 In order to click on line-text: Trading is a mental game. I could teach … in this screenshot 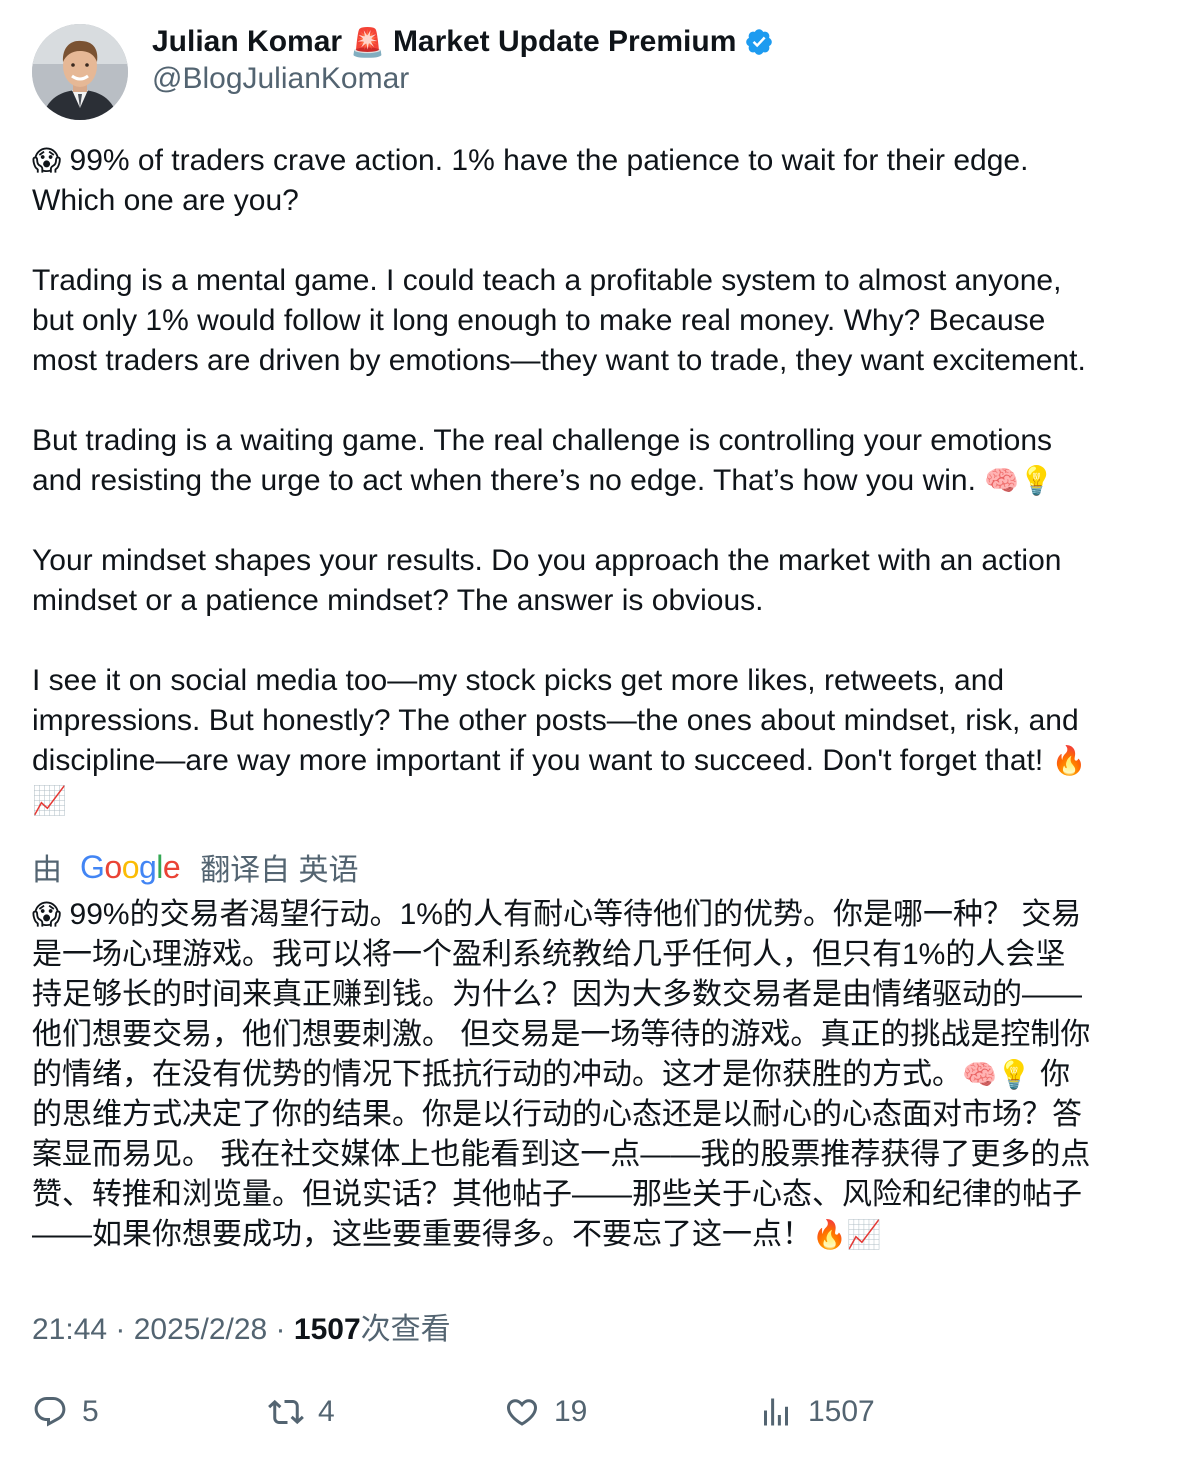, I will do `click(547, 280)`.